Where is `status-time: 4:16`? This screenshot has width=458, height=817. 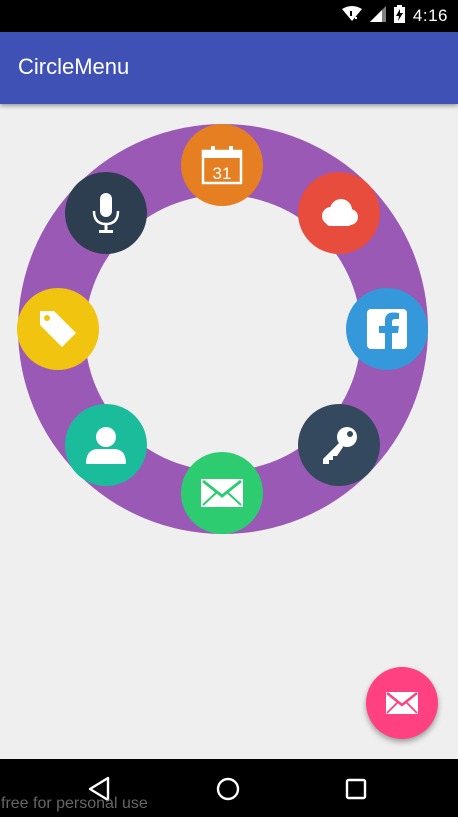
status-time: 4:16 is located at coordinates (430, 15).